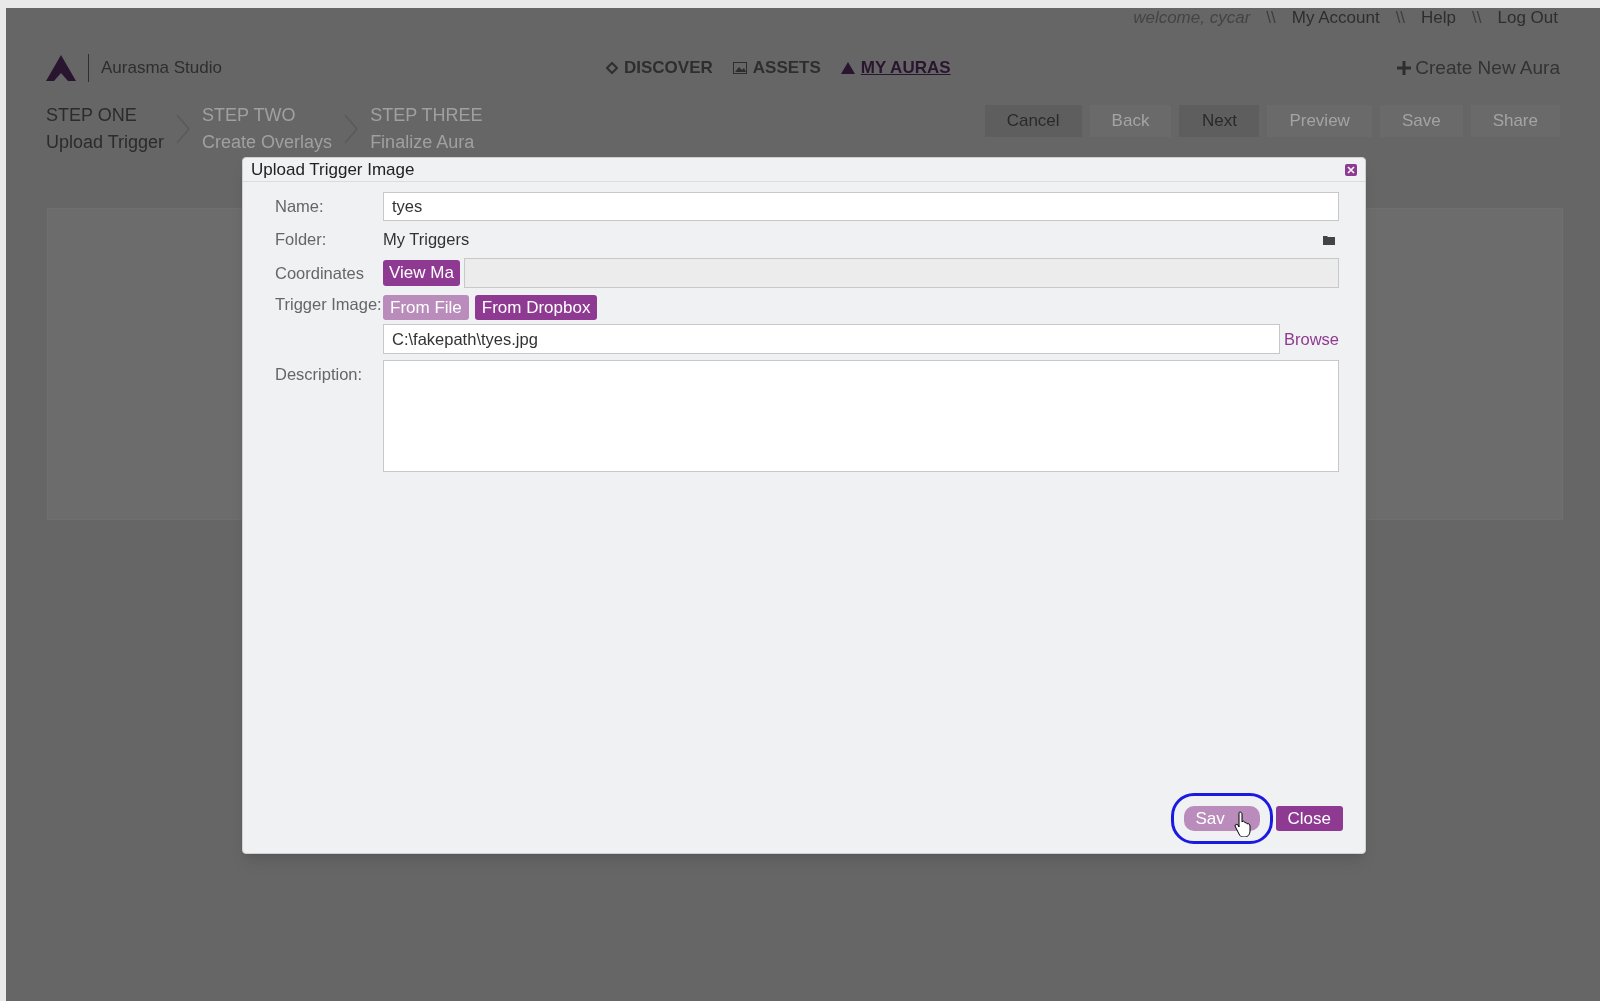 Image resolution: width=1600 pixels, height=1001 pixels. I want to click on dialog-title: Upload Trigger Image, so click(333, 169).